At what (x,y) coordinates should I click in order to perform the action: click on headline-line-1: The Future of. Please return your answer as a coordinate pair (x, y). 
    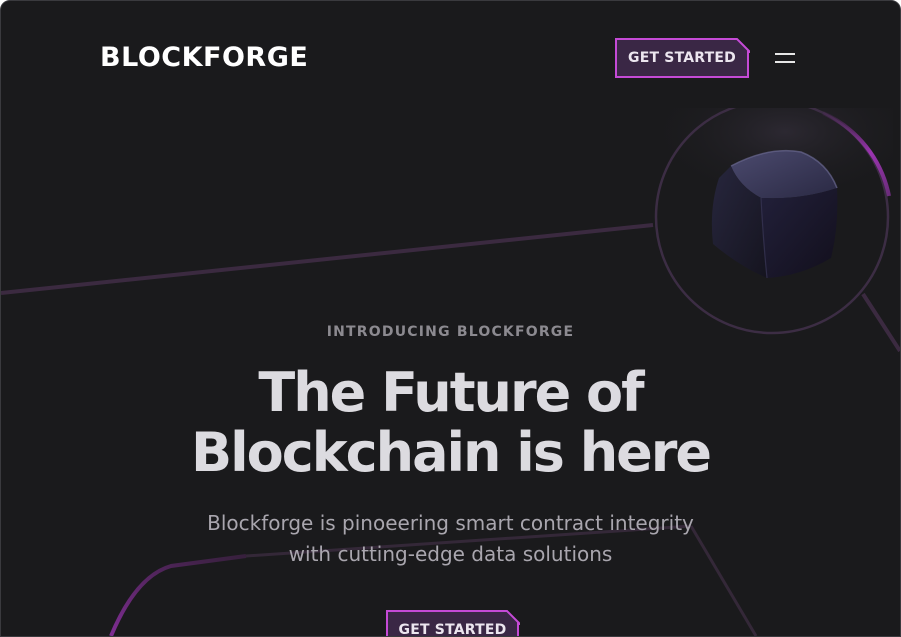
    Looking at the image, I should click on (451, 392).